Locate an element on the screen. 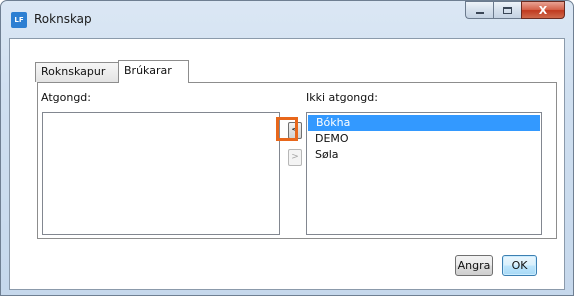 This screenshot has width=574, height=303. not-granted-label: Ikki atgongd: is located at coordinates (342, 97).